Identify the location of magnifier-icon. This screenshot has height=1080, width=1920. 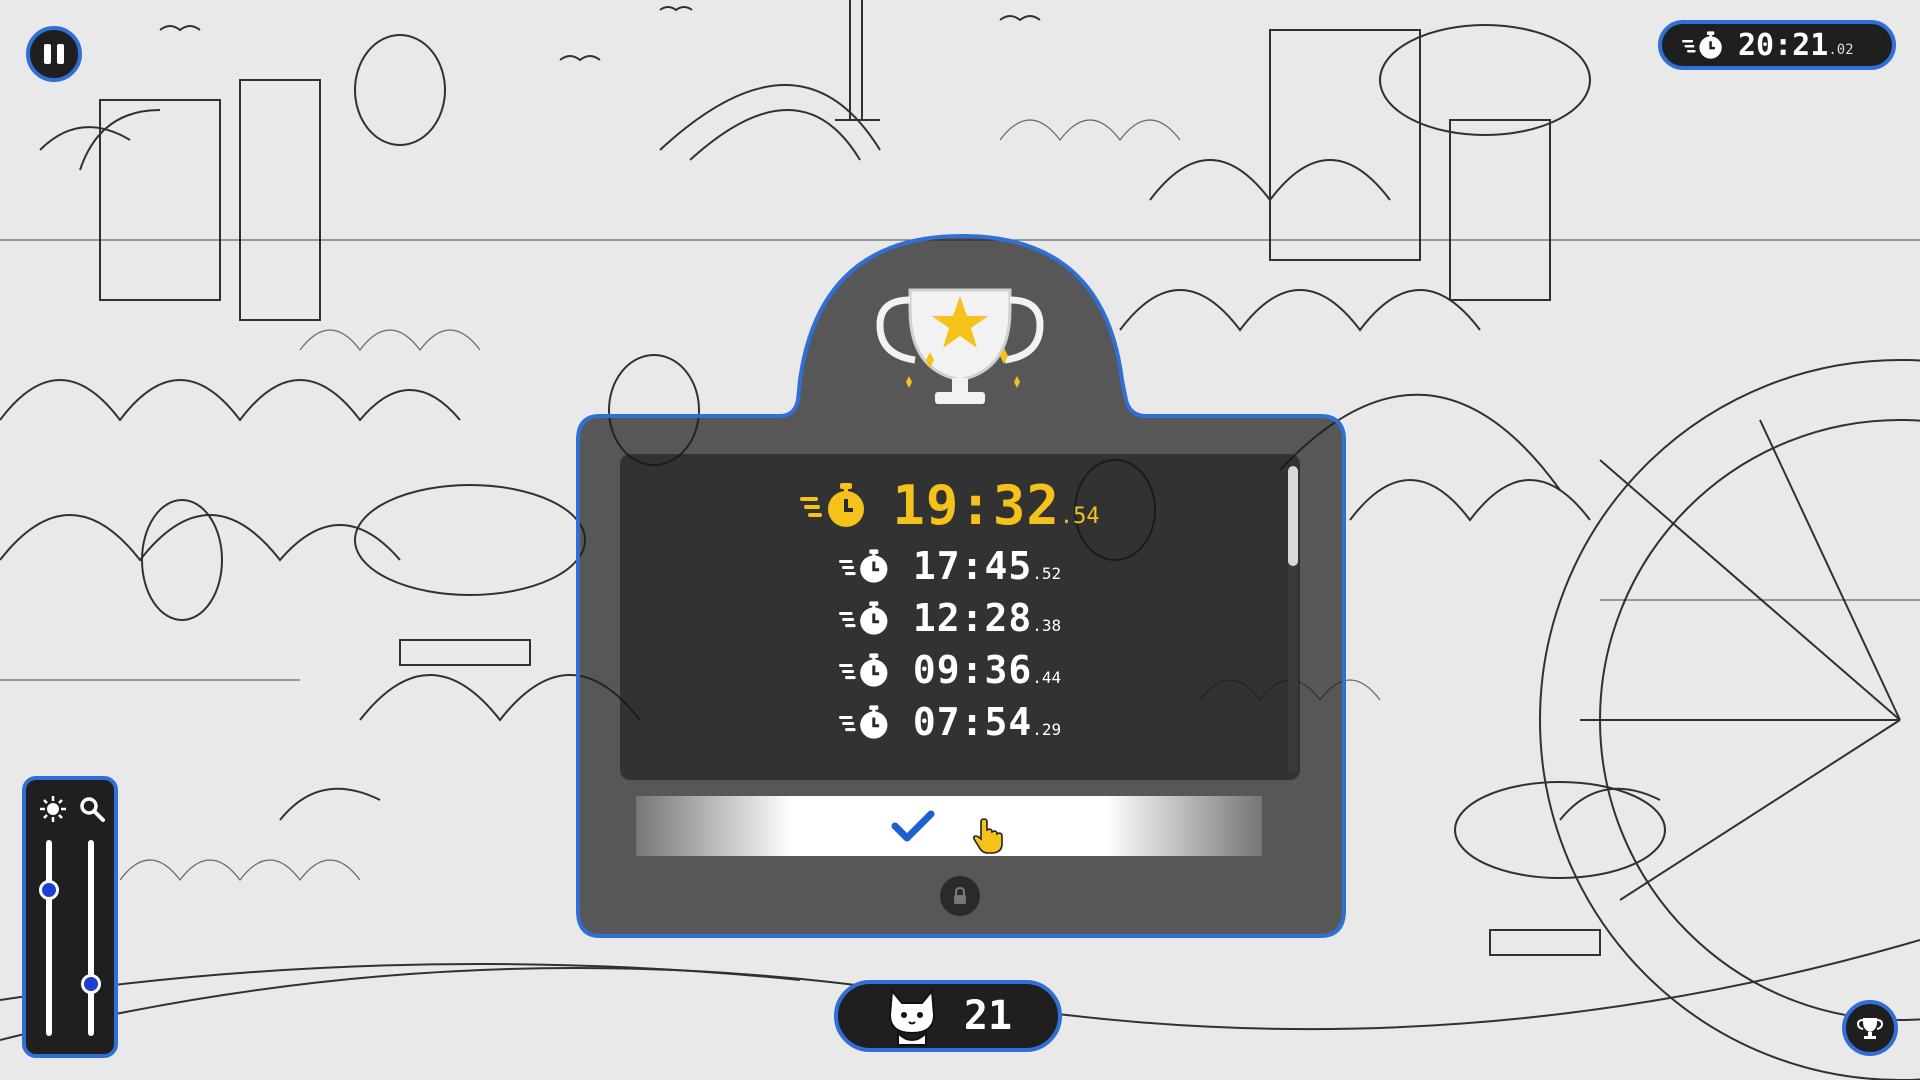
(92, 809).